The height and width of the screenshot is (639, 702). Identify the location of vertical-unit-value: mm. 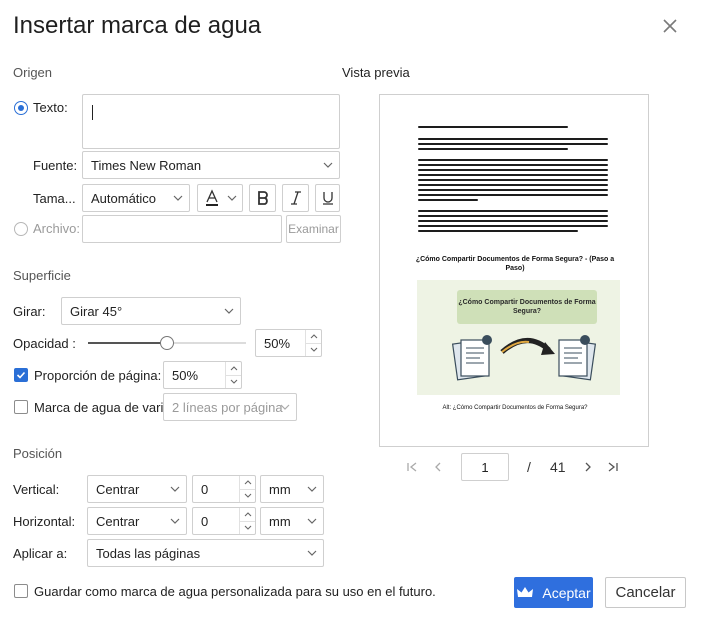
(280, 489).